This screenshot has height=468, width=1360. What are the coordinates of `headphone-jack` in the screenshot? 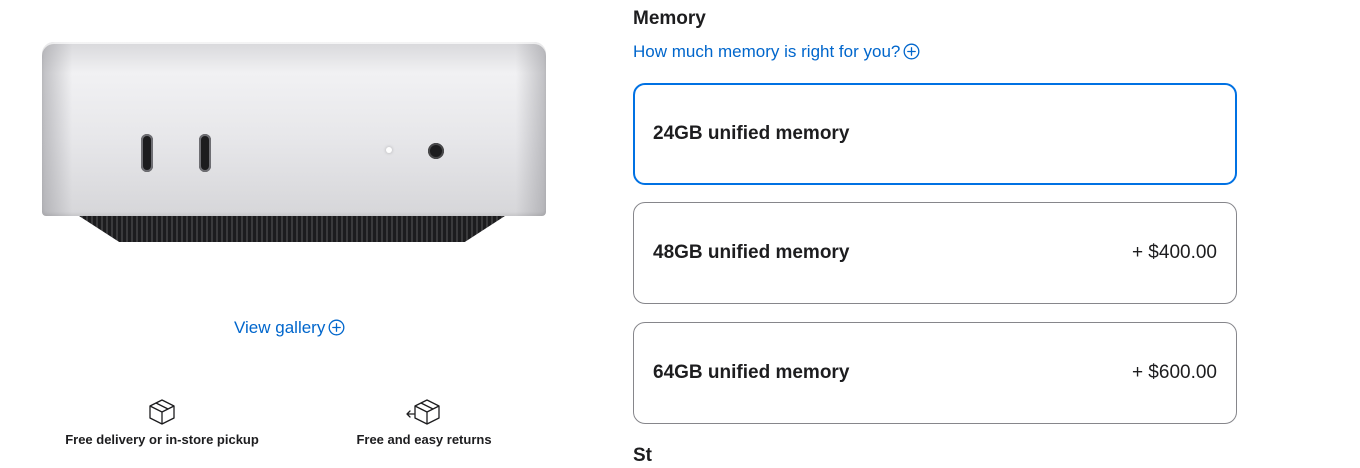 It's located at (436, 151).